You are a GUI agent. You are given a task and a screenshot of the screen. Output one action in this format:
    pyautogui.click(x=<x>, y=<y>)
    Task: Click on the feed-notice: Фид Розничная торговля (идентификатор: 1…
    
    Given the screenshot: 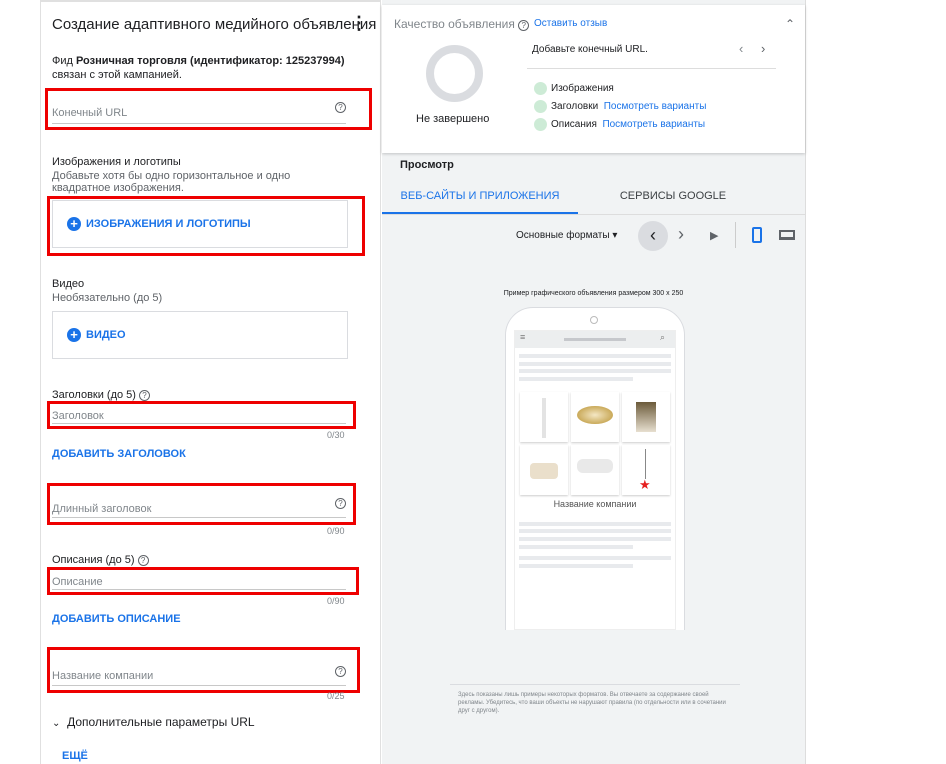 What is the action you would take?
    pyautogui.click(x=198, y=68)
    